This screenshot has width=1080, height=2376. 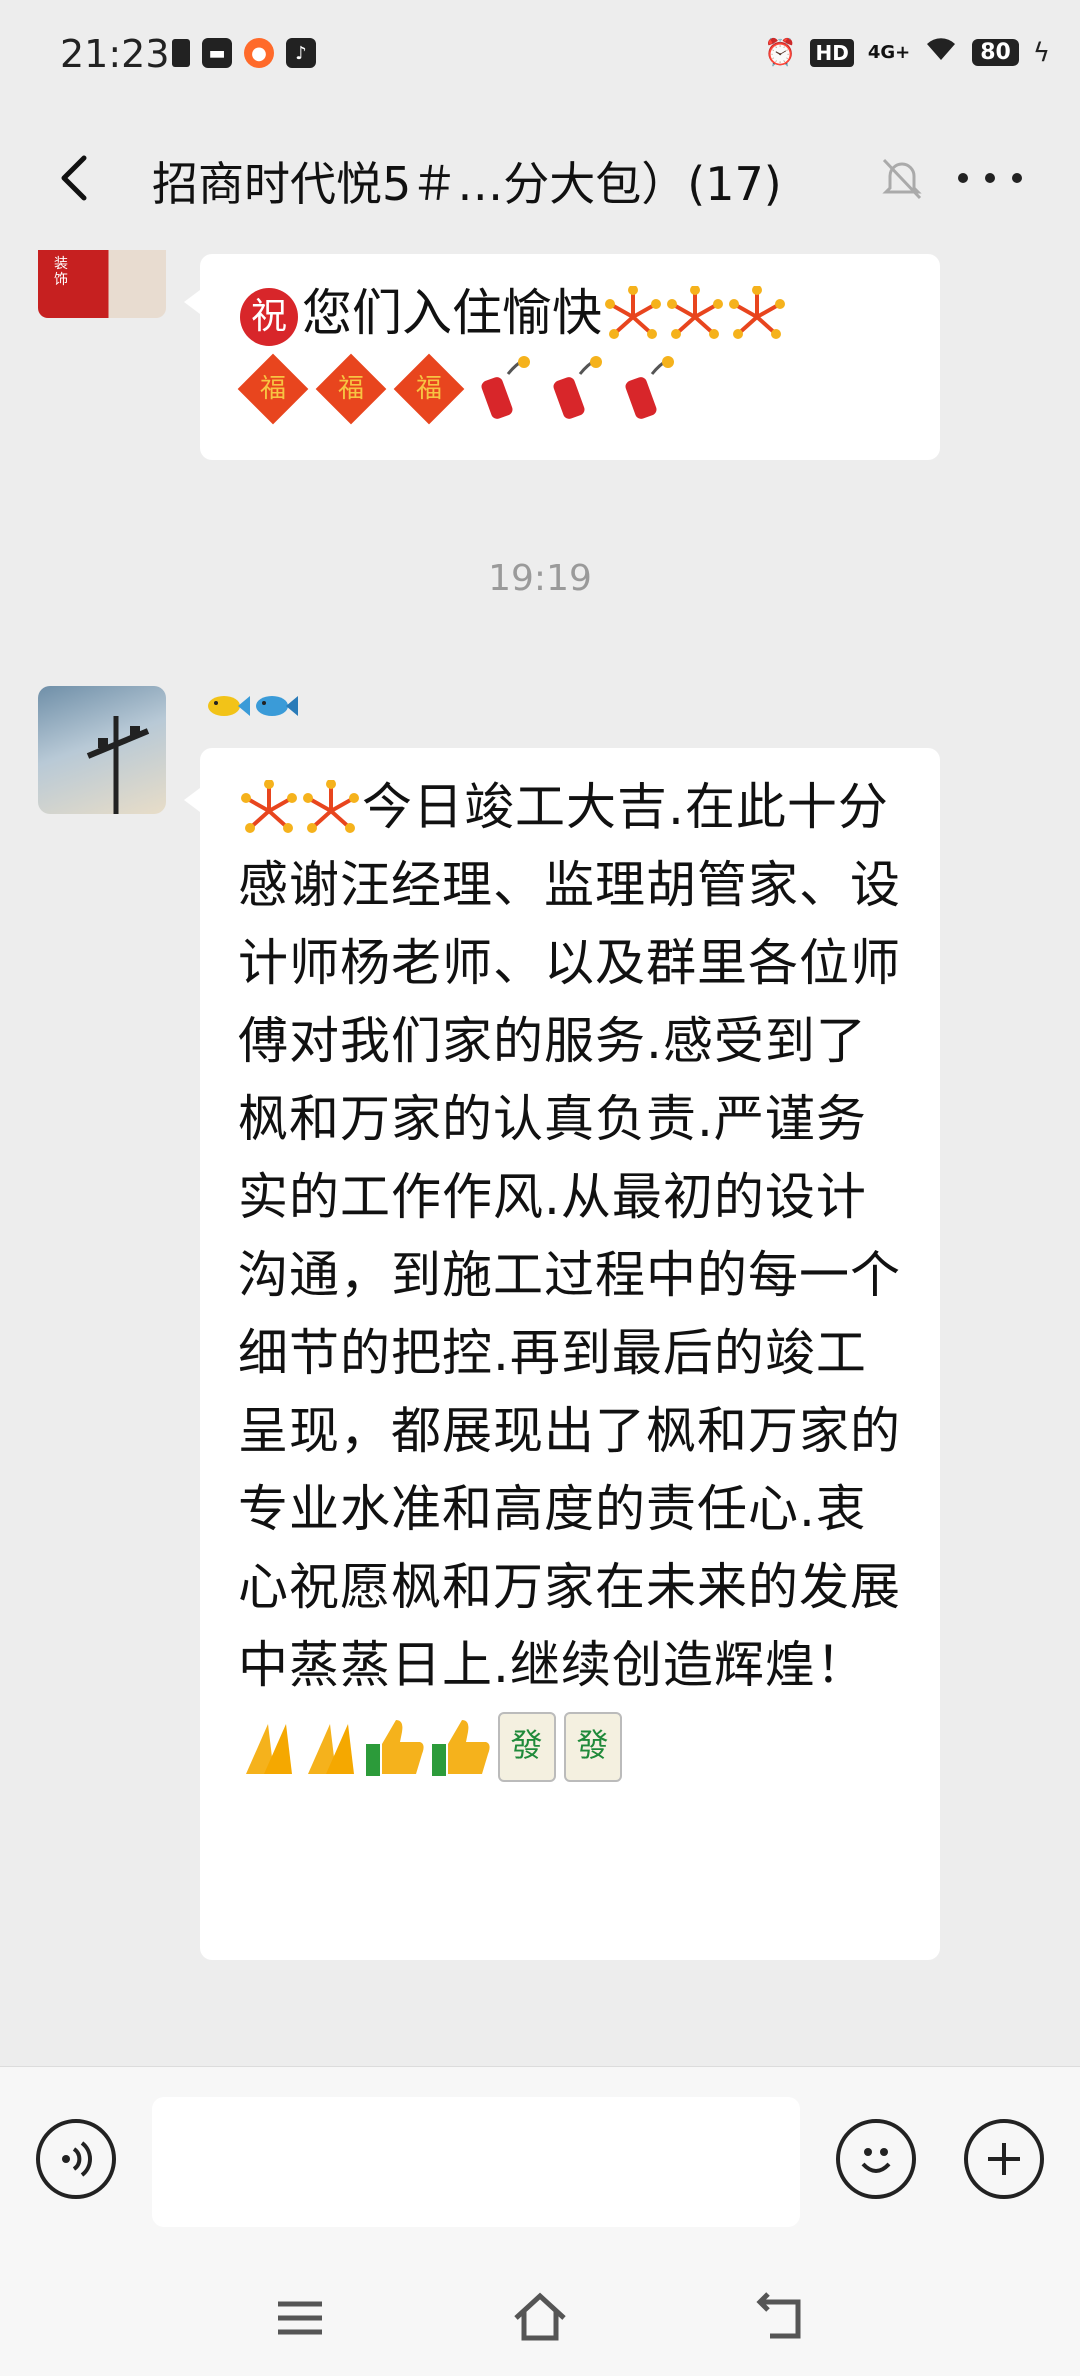 I want to click on system-nav-bar, so click(x=540, y=2317).